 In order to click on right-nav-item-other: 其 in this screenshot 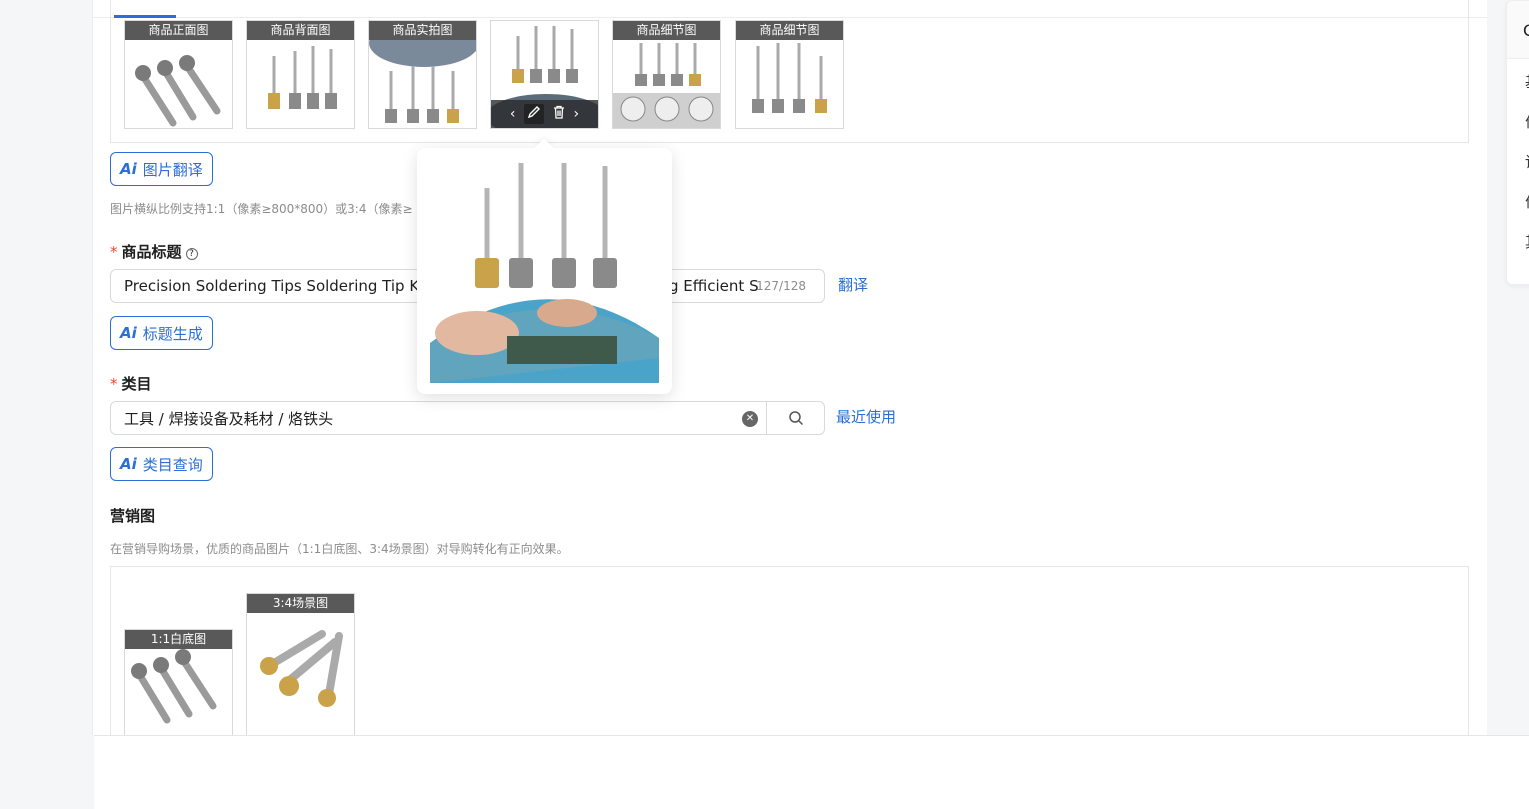, I will do `click(1518, 239)`.